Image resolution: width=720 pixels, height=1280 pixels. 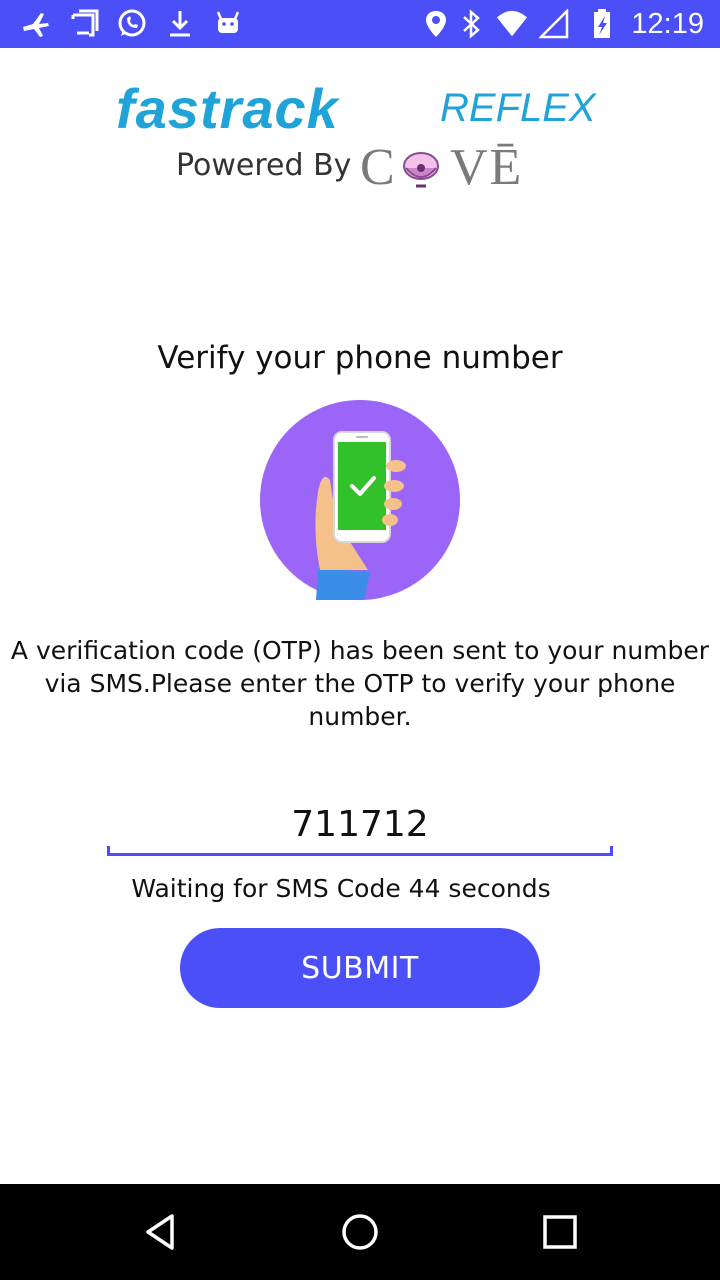 I want to click on logo-cove-left: C, so click(x=378, y=167).